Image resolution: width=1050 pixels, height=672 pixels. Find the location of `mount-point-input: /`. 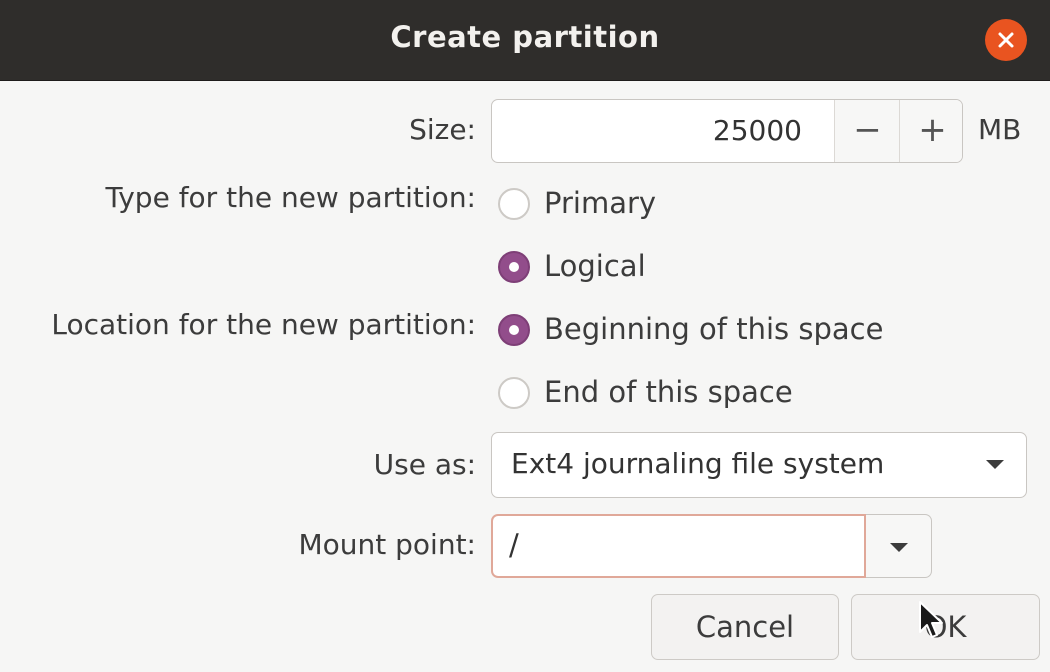

mount-point-input: / is located at coordinates (678, 546).